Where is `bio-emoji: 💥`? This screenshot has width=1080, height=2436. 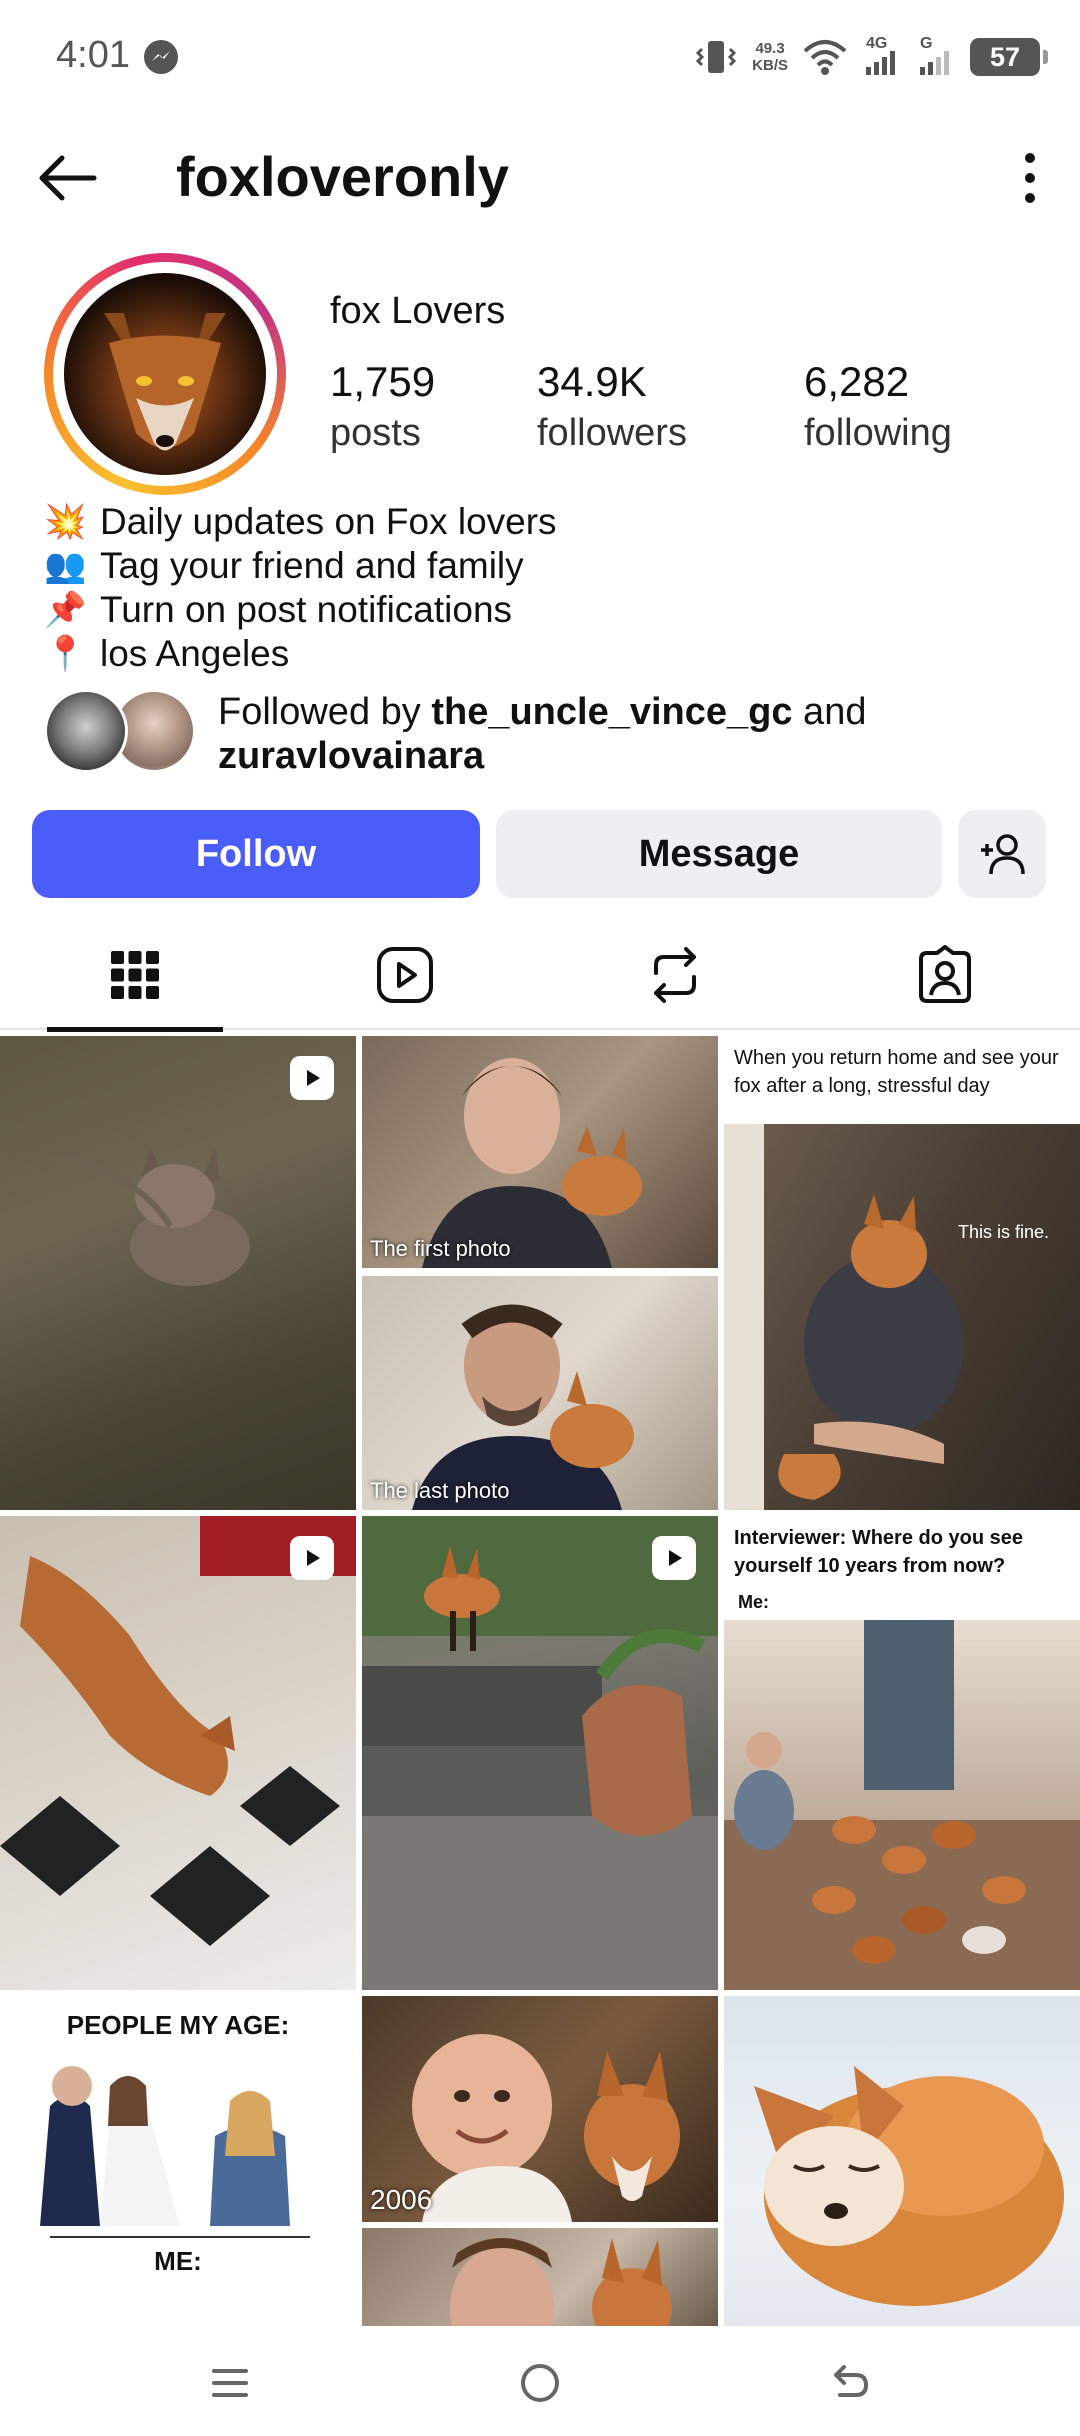 bio-emoji: 💥 is located at coordinates (65, 522).